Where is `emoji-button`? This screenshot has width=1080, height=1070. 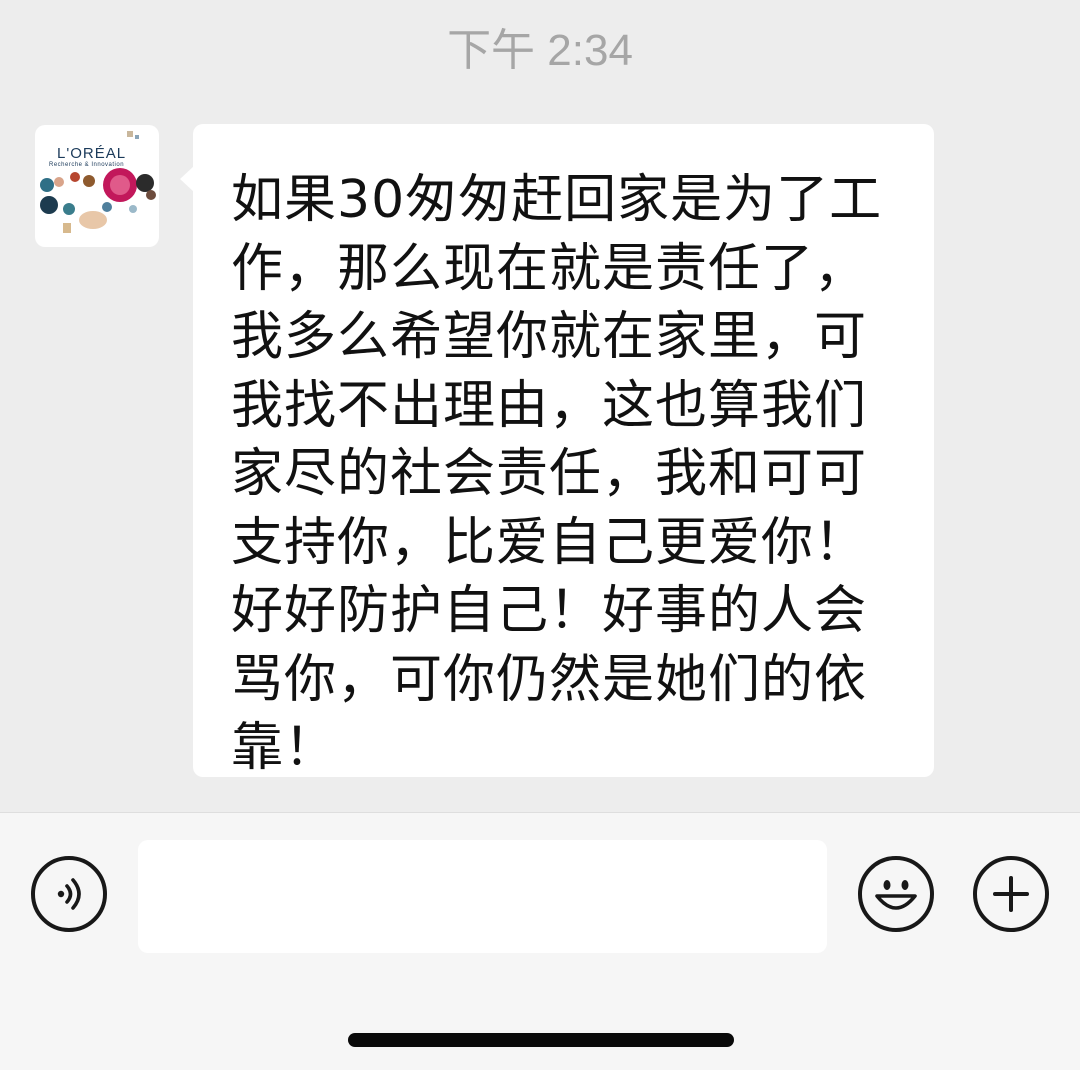 emoji-button is located at coordinates (896, 894).